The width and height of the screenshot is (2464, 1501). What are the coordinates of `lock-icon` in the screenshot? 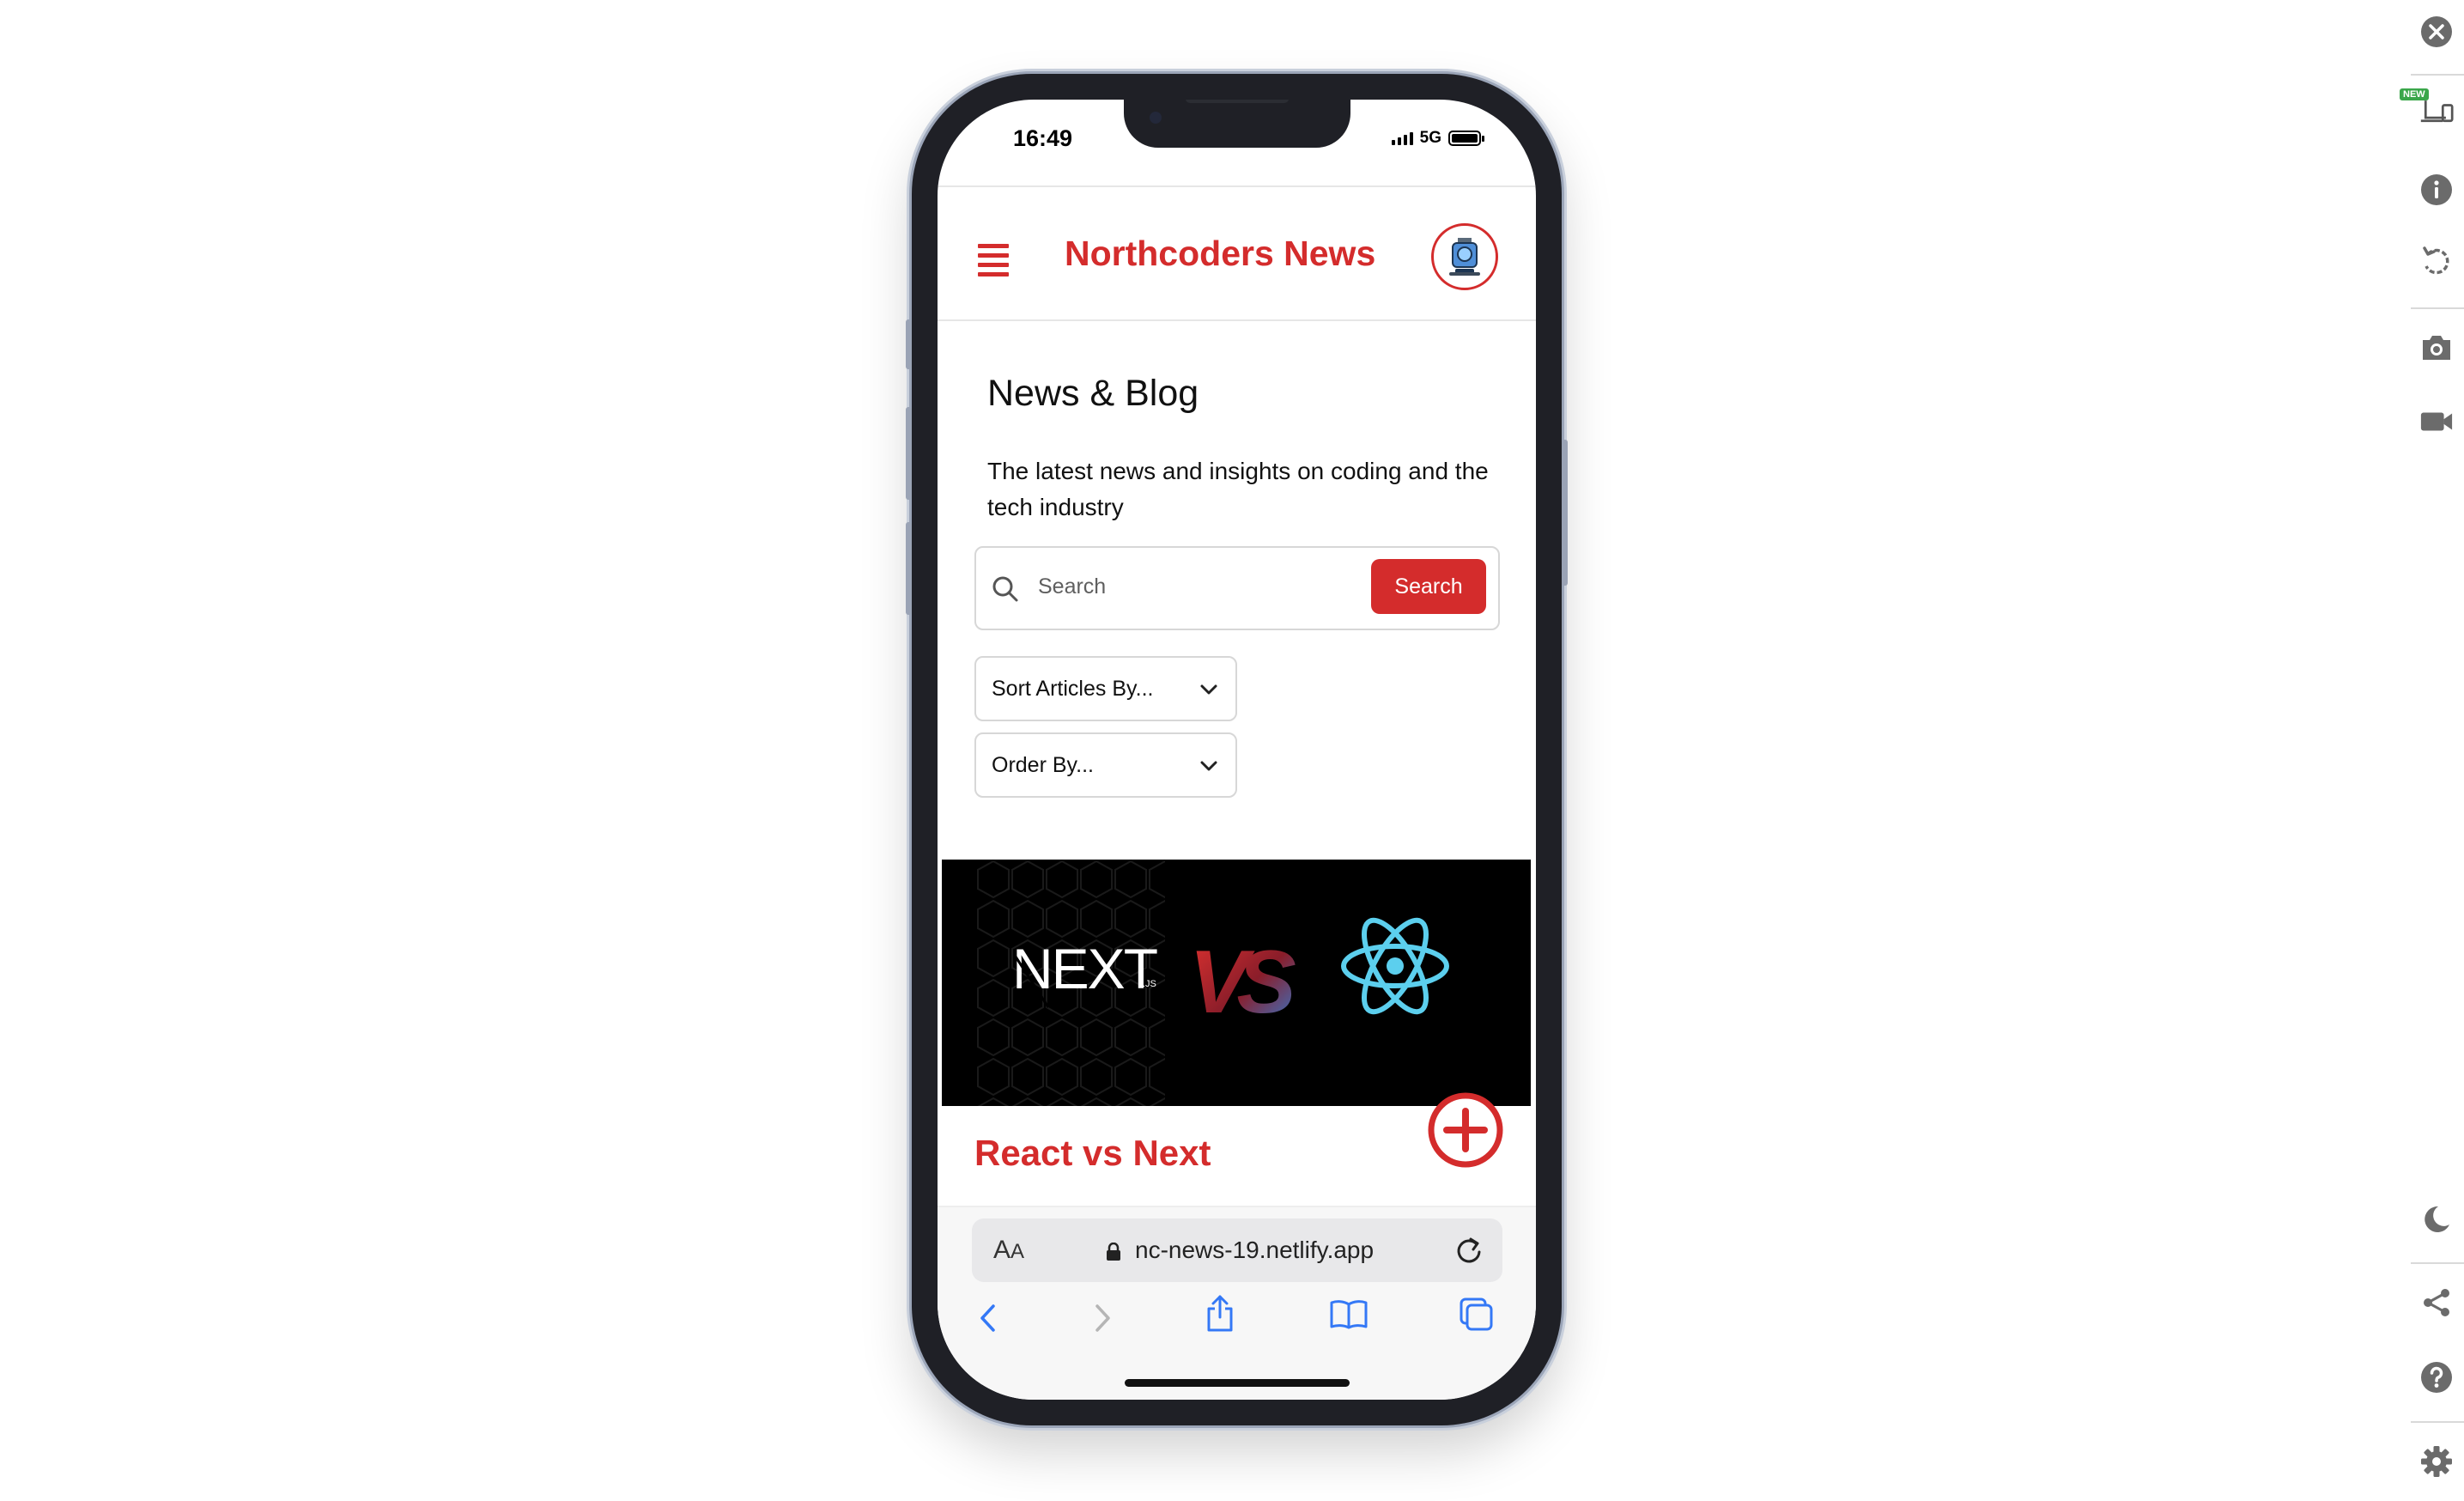 It's located at (1113, 1252).